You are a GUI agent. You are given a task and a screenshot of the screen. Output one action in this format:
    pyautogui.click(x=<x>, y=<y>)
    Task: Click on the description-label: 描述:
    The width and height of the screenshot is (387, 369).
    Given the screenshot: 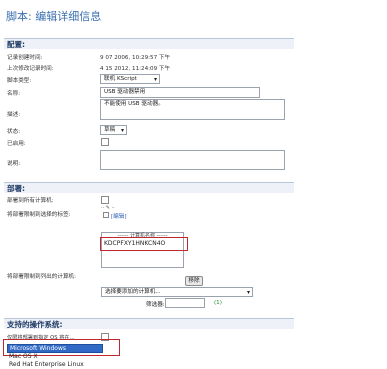 What is the action you would take?
    pyautogui.click(x=14, y=115)
    